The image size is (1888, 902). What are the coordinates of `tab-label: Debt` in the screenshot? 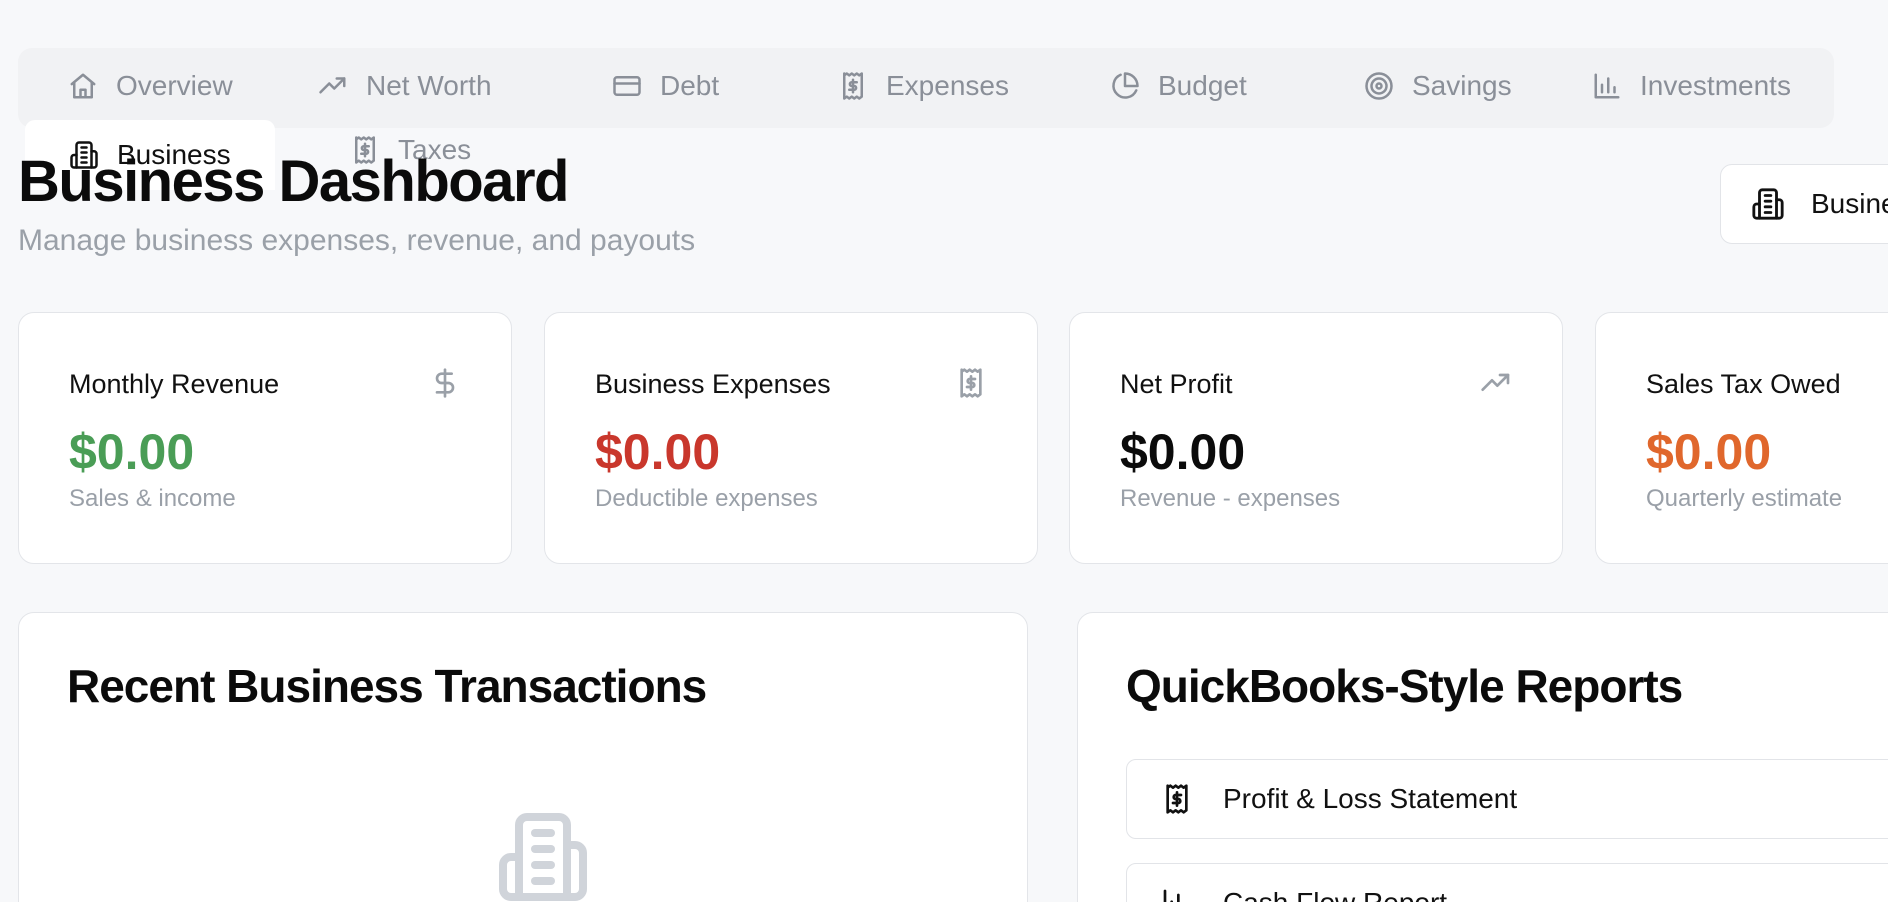 It's located at (690, 85).